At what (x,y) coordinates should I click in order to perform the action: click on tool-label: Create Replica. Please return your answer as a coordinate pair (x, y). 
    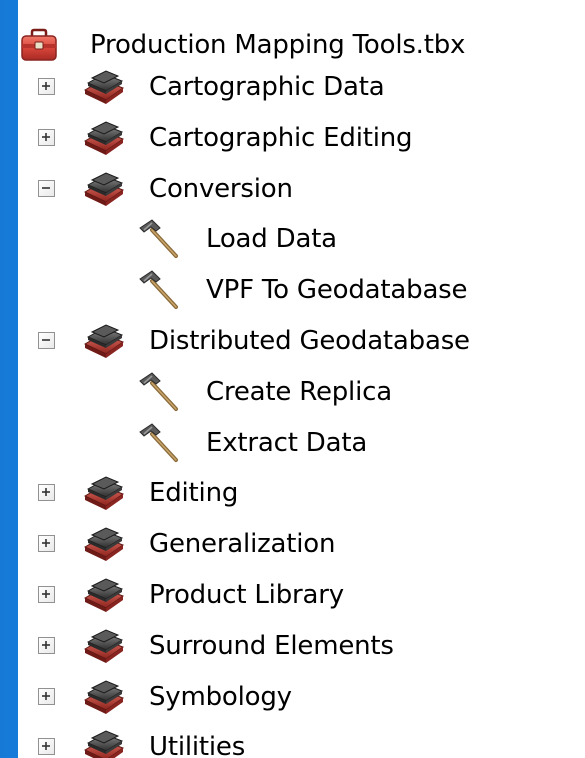
    Looking at the image, I should click on (299, 391).